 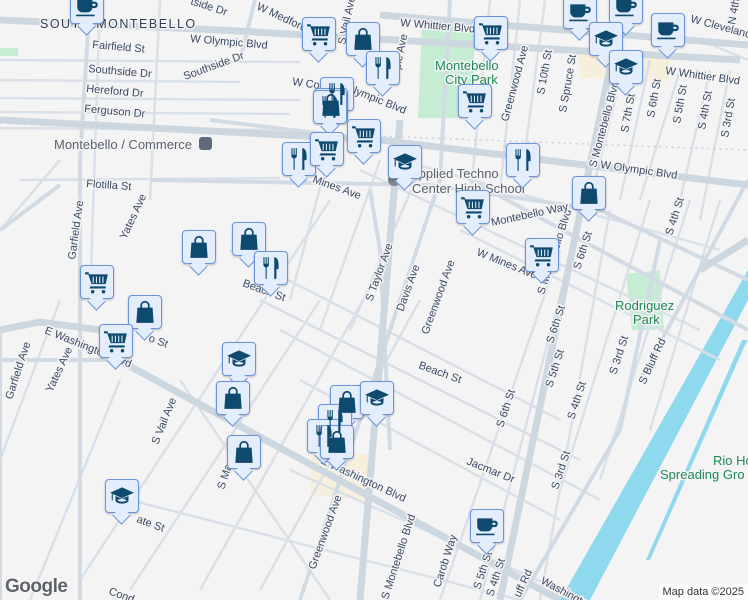 I want to click on park-label: Park, so click(x=646, y=319).